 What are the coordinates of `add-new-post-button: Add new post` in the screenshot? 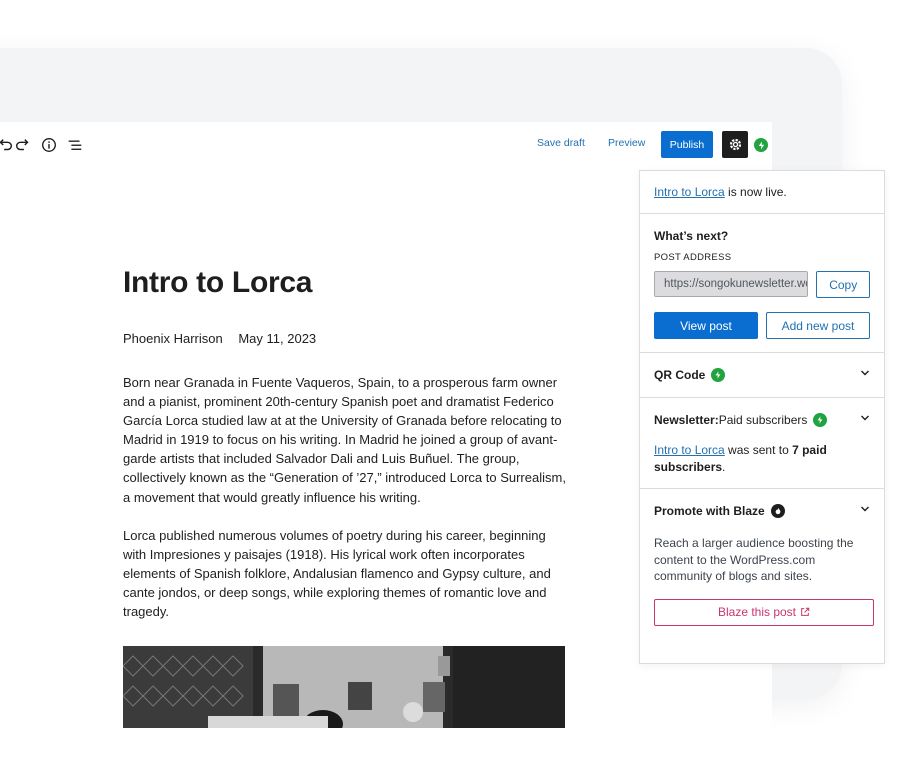 It's located at (817, 325).